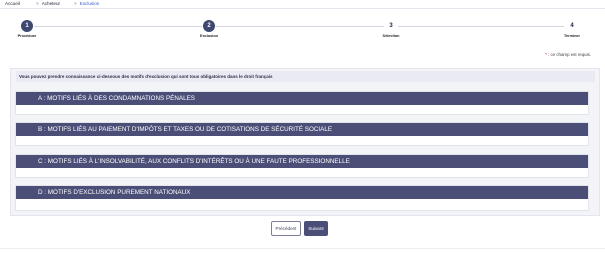 The width and height of the screenshot is (605, 254). I want to click on step-procedure: 1 Procédure, so click(27, 29).